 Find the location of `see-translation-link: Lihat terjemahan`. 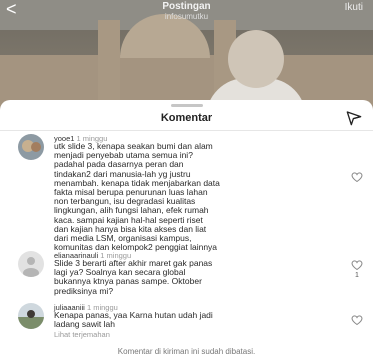

see-translation-link: Lihat terjemahan is located at coordinates (82, 334).